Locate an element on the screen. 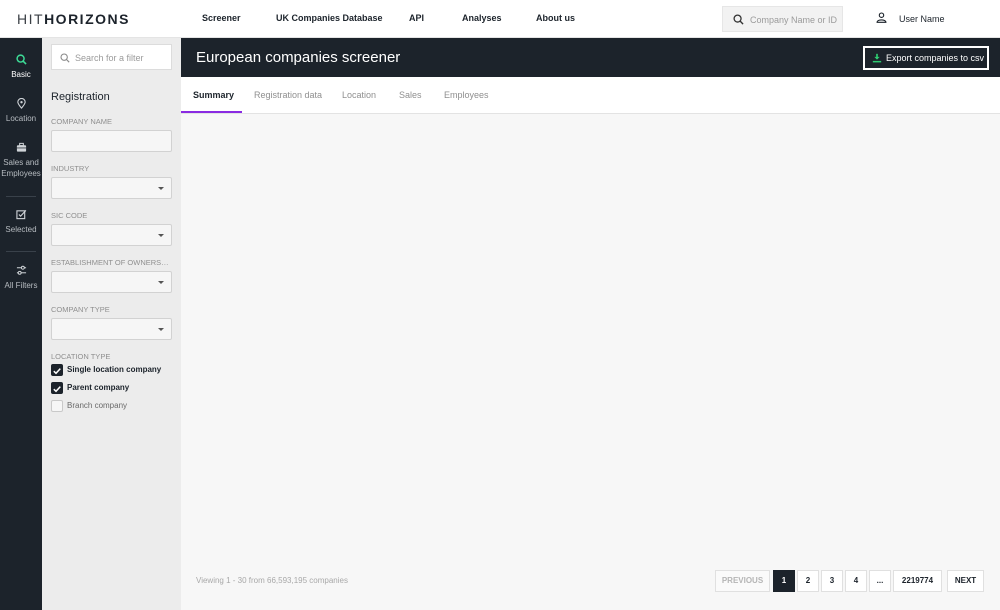  ownership-label: ESTABLISHMENT OF OWNERSHIP is located at coordinates (112, 262).